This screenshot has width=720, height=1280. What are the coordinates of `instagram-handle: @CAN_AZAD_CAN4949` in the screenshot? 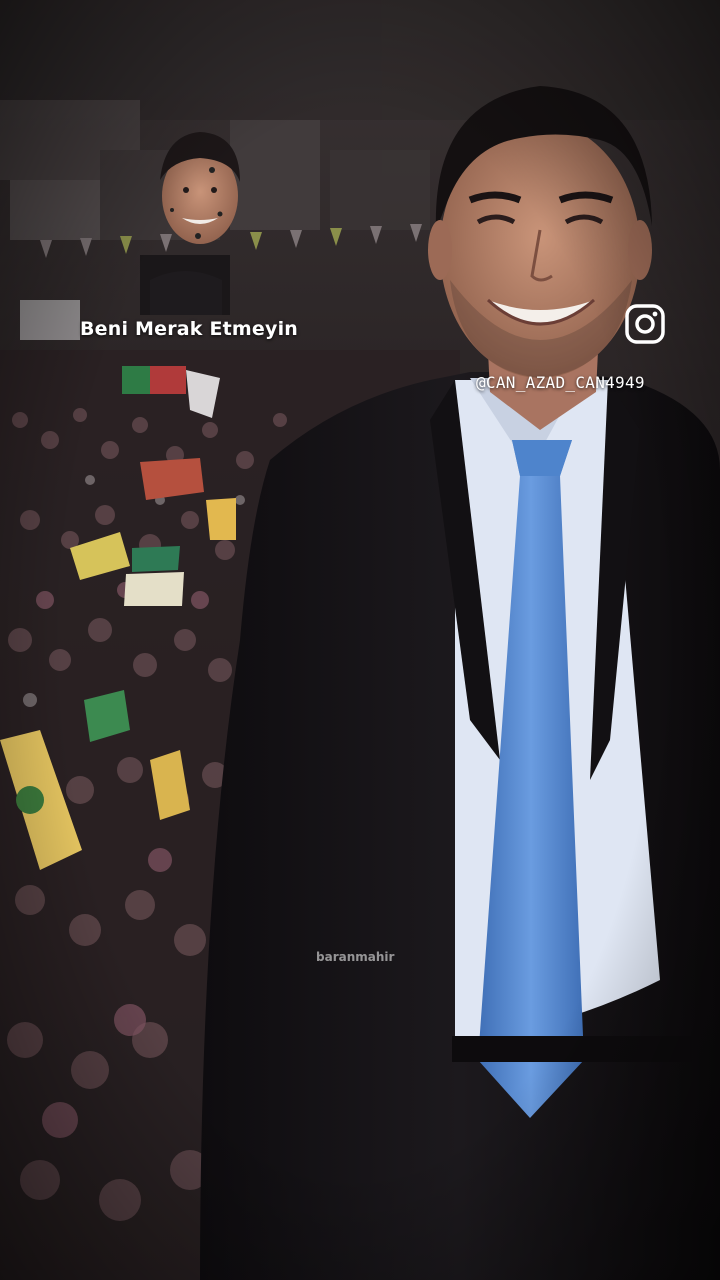 It's located at (560, 382).